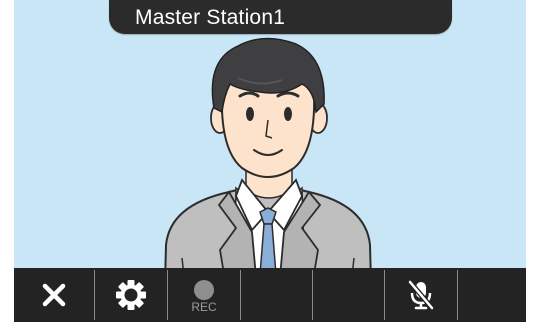 This screenshot has width=541, height=322. Describe the element at coordinates (204, 290) in the screenshot. I see `record-icon` at that location.